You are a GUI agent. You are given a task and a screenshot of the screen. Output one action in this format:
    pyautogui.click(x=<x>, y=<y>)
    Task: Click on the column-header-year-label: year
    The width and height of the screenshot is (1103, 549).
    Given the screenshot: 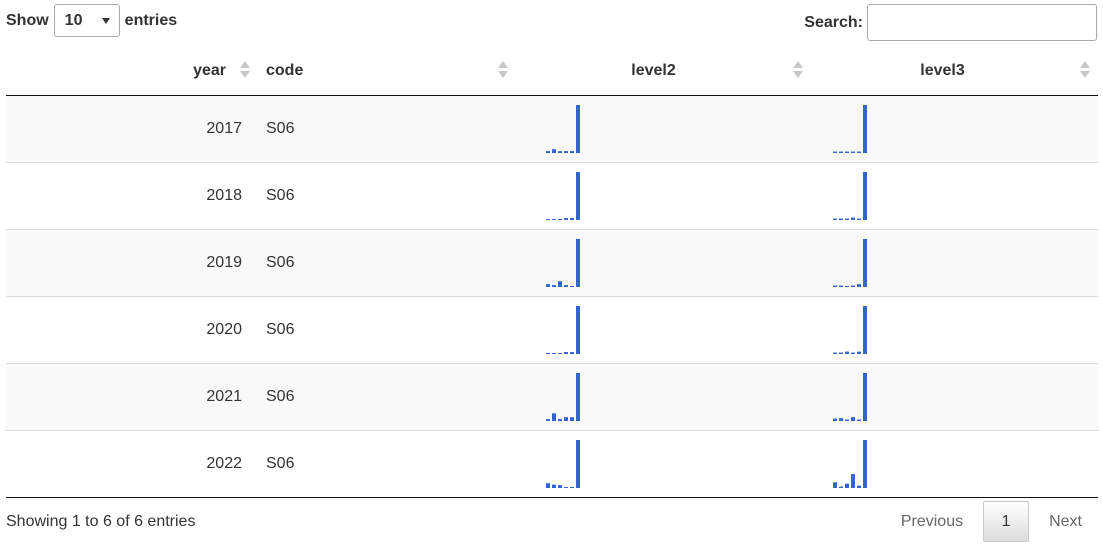 What is the action you would take?
    pyautogui.click(x=209, y=71)
    